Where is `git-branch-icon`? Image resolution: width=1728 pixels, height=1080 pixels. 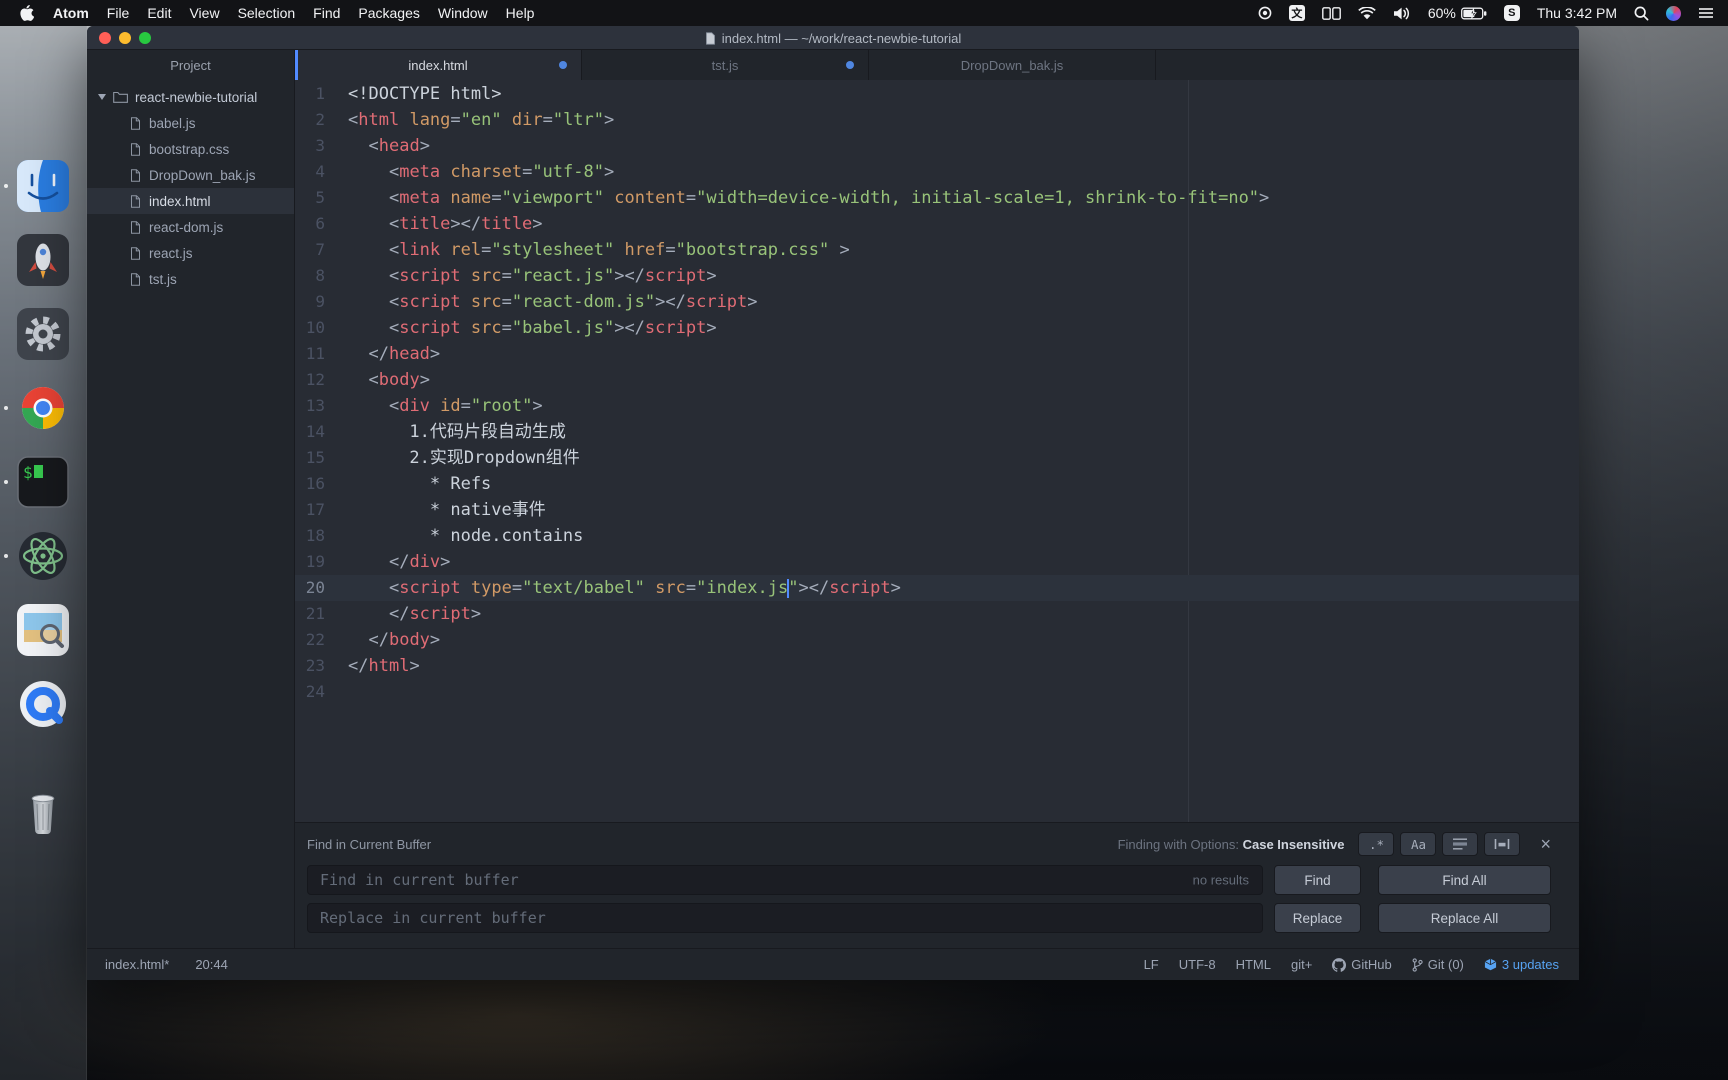 git-branch-icon is located at coordinates (1417, 964).